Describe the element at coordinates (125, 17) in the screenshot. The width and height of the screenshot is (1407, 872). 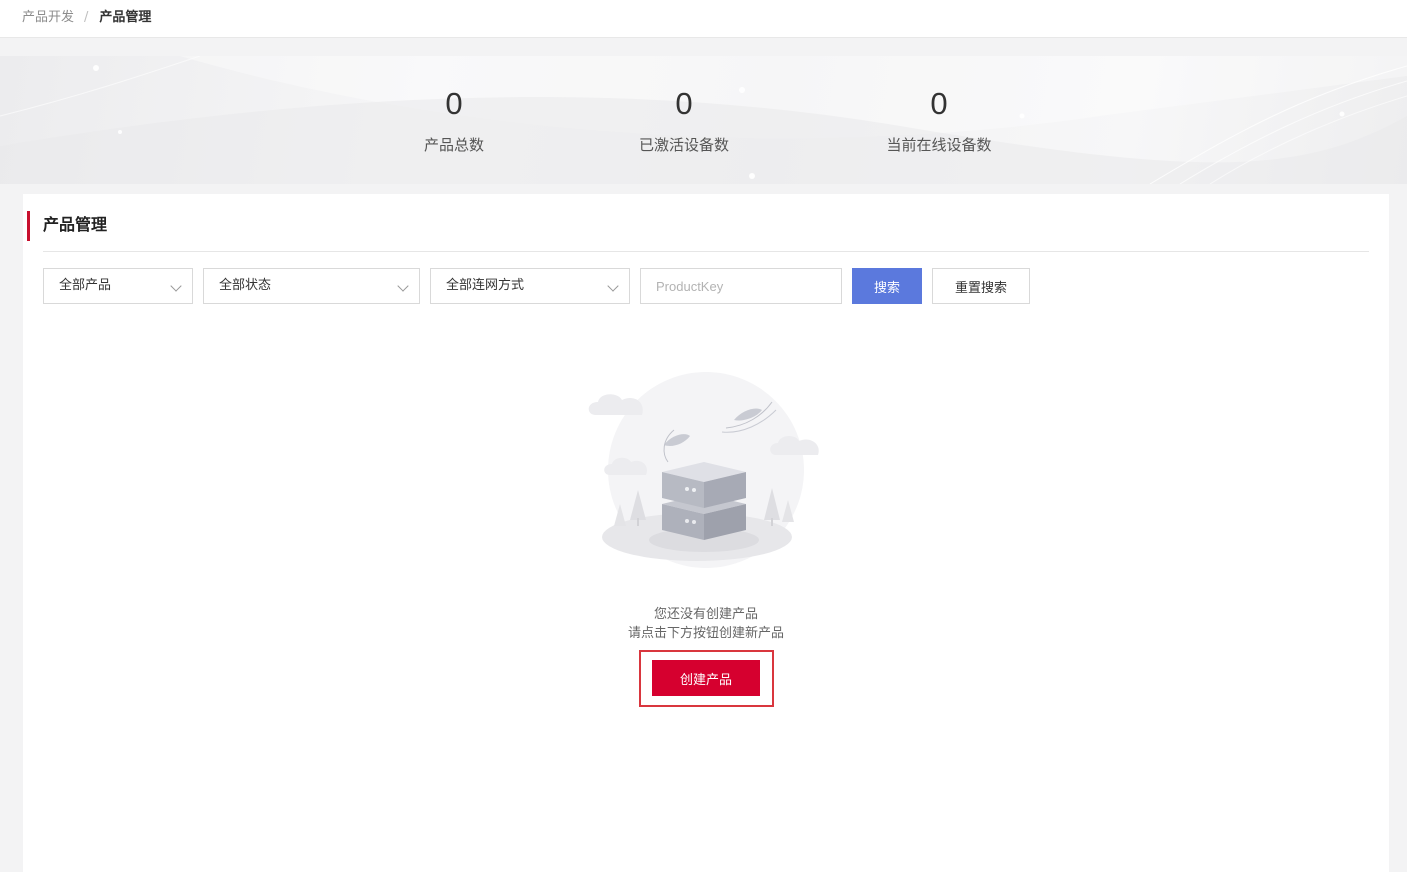
I see `breadcrumb-current: 产品管理` at that location.